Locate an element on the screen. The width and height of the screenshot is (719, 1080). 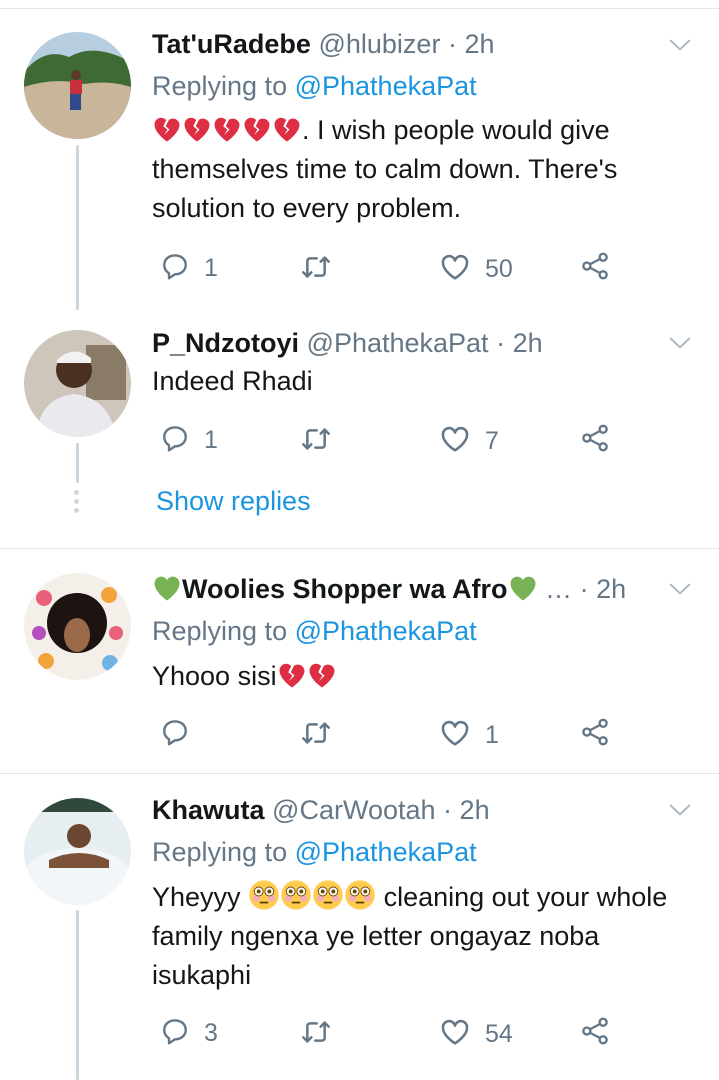
tweet-body: Yhooo sisi is located at coordinates (214, 676).